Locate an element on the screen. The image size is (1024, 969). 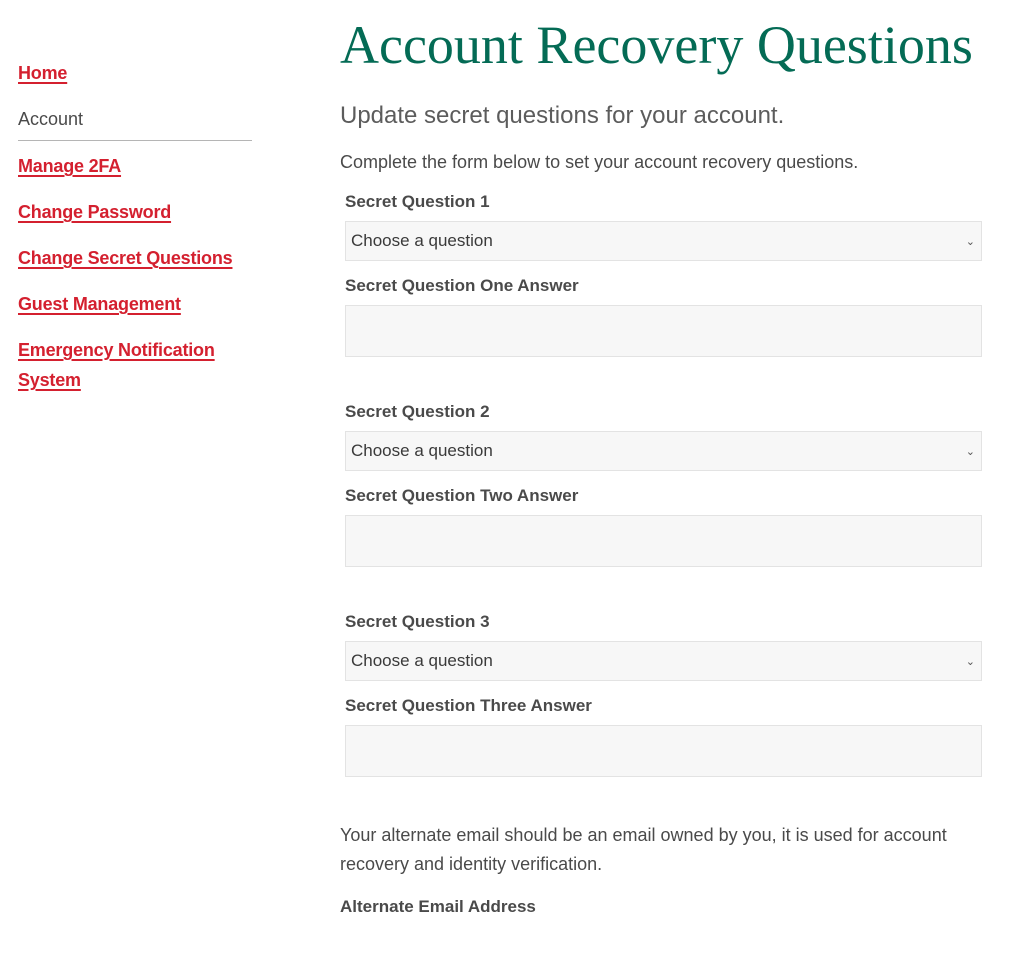
sidebar-item-guest-management: Guest Management is located at coordinates (135, 304).